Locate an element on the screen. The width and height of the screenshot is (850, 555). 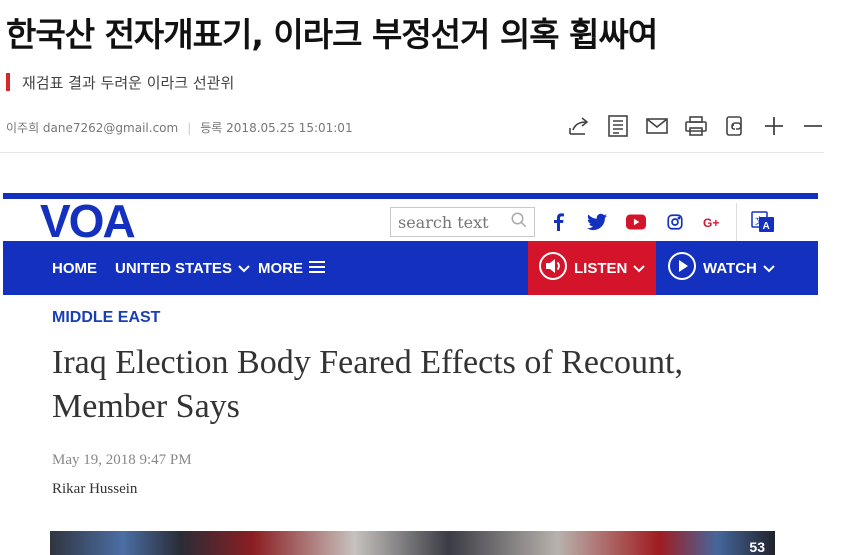
facebook-icon is located at coordinates (558, 222).